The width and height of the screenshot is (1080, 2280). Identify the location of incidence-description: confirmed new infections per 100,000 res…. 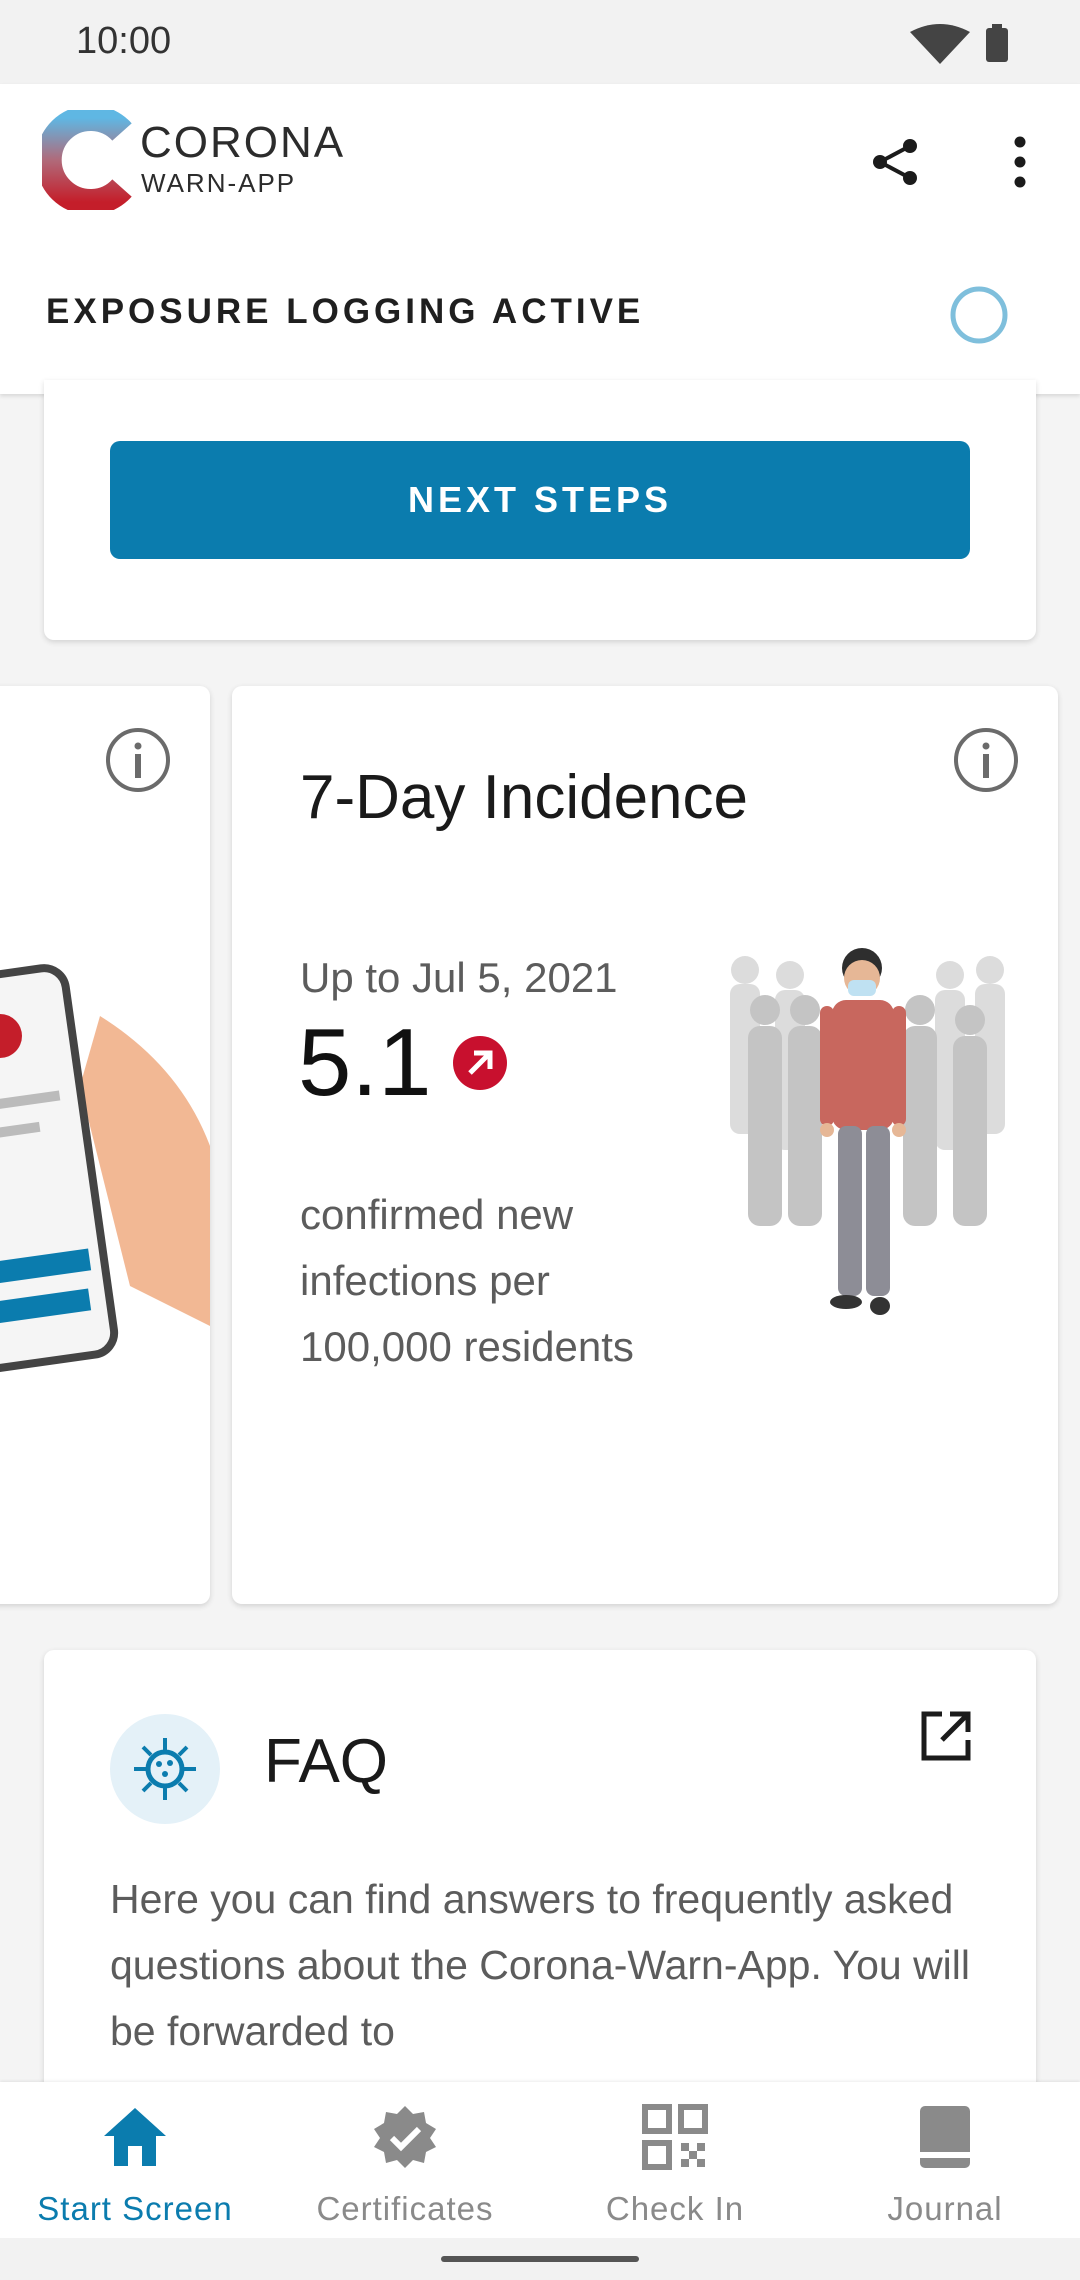
(467, 1280).